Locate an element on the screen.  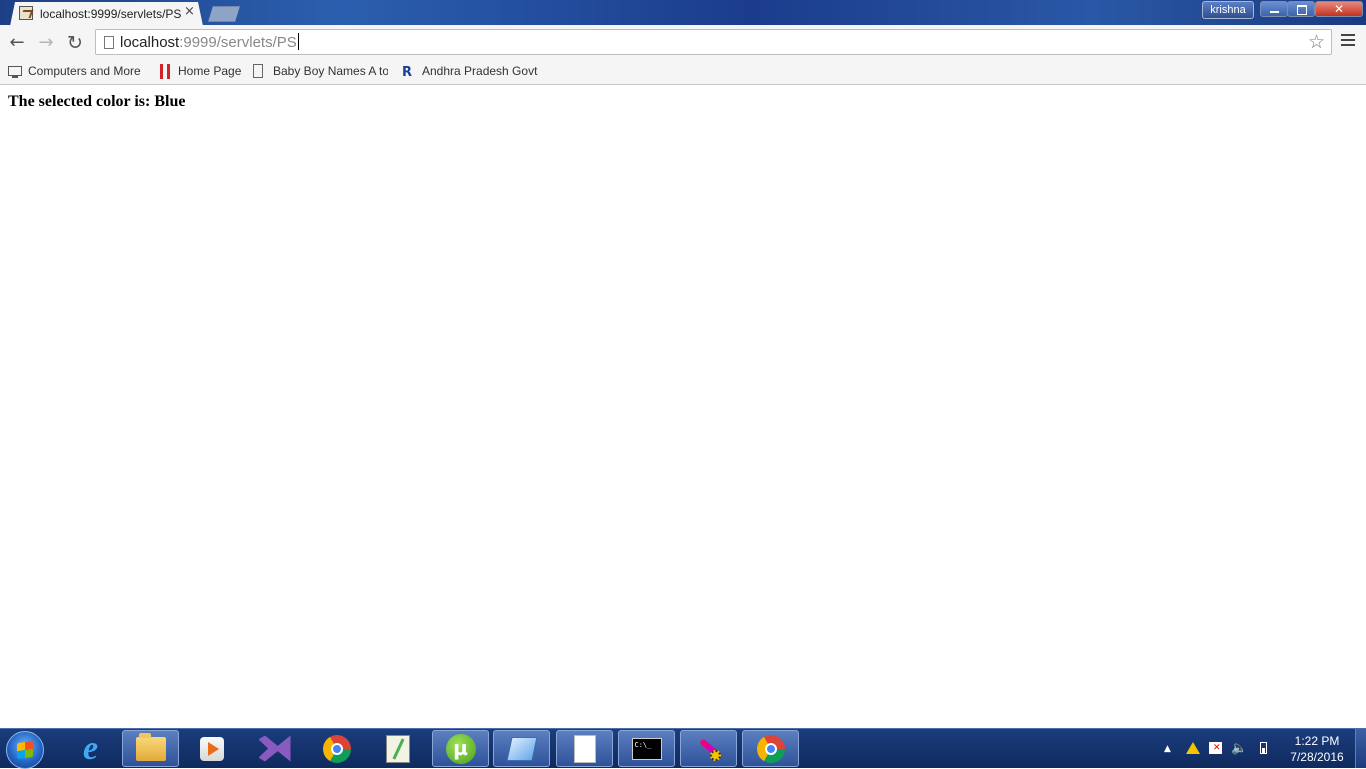
minimize-button is located at coordinates (1274, 9).